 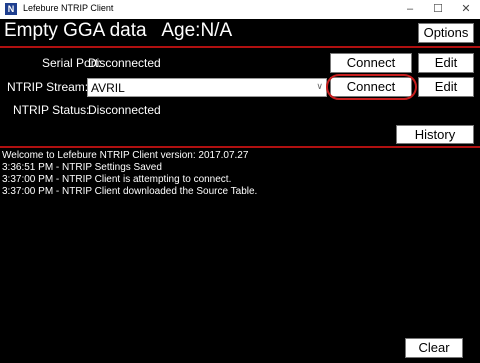 What do you see at coordinates (446, 87) in the screenshot?
I see `stream-edit-button: Edit` at bounding box center [446, 87].